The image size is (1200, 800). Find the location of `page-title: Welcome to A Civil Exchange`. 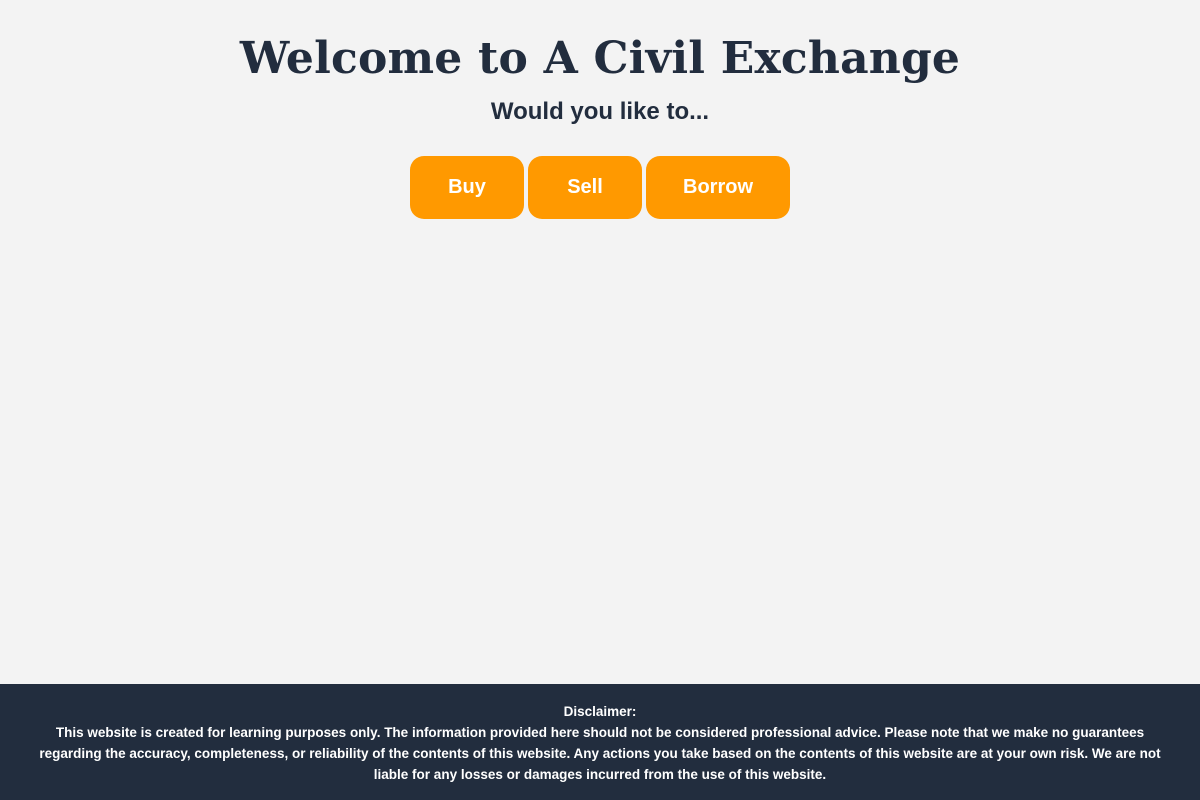

page-title: Welcome to A Civil Exchange is located at coordinates (600, 58).